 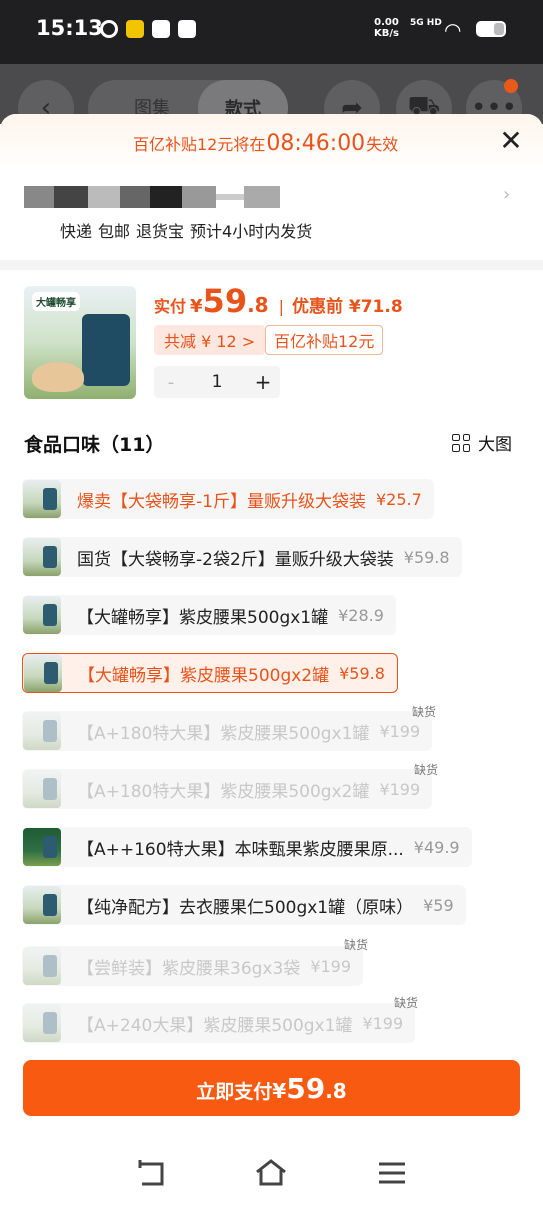 What do you see at coordinates (148, 29) in the screenshot?
I see `notification-icons` at bounding box center [148, 29].